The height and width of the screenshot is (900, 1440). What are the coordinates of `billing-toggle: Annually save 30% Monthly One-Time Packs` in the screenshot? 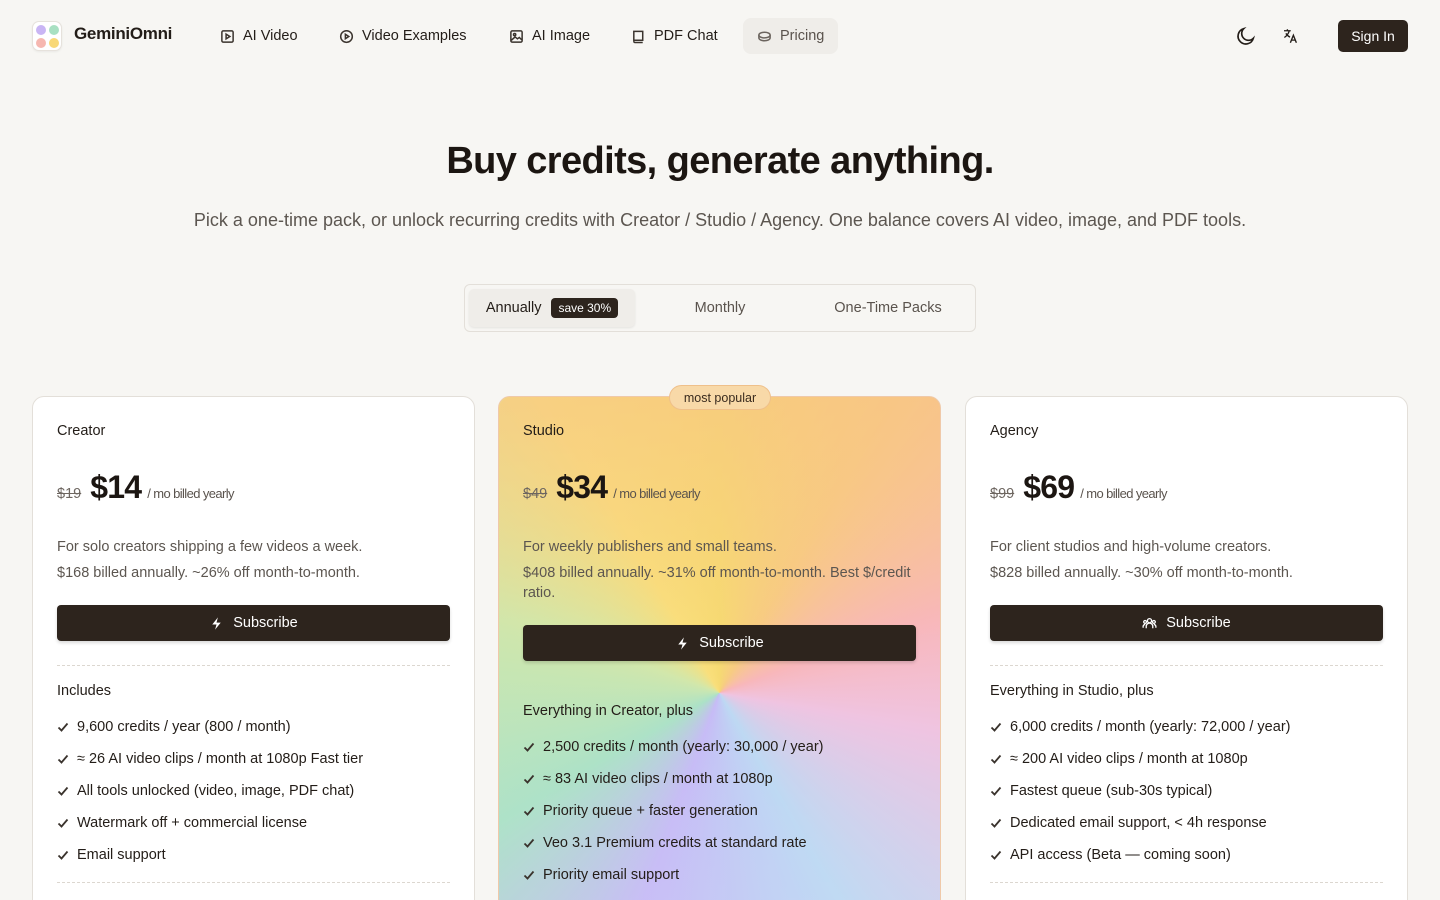 It's located at (720, 308).